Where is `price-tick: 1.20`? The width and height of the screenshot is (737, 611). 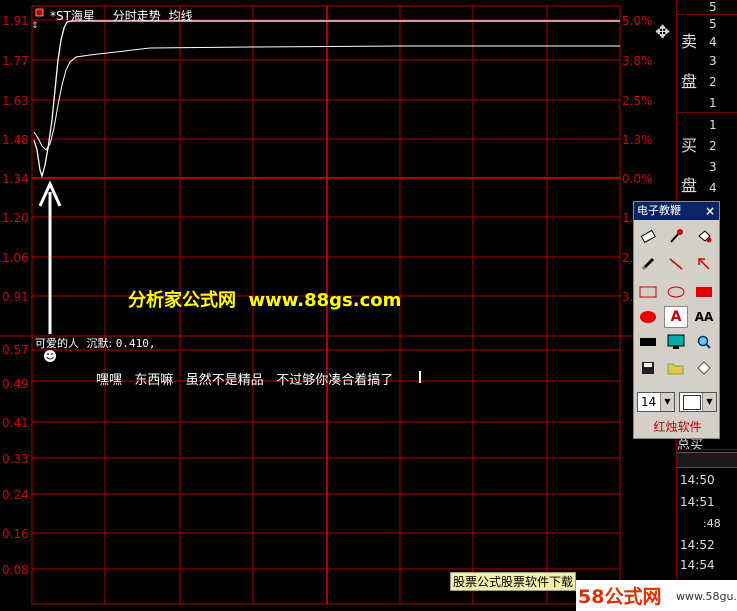
price-tick: 1.20 is located at coordinates (15, 218).